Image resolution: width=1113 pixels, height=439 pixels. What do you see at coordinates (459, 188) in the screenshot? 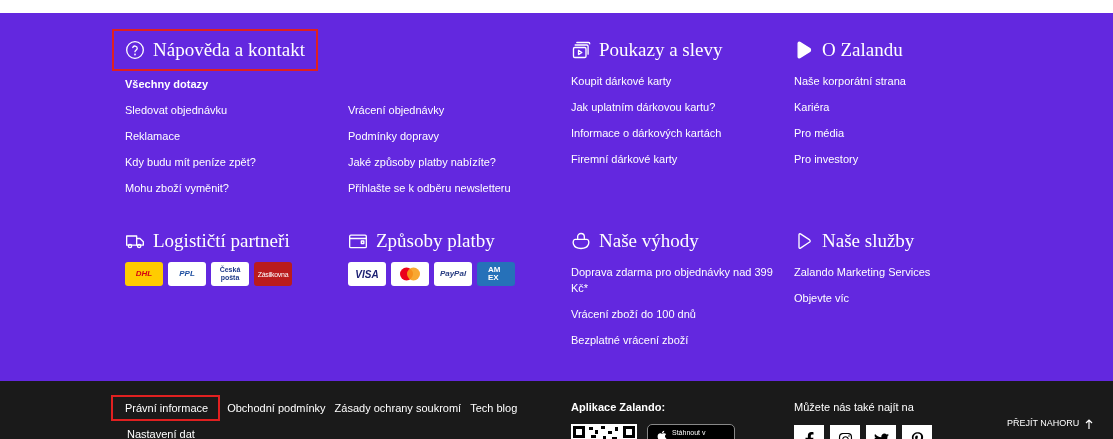
I see `footer-link: Přihlašte se k odběru newsletteru` at bounding box center [459, 188].